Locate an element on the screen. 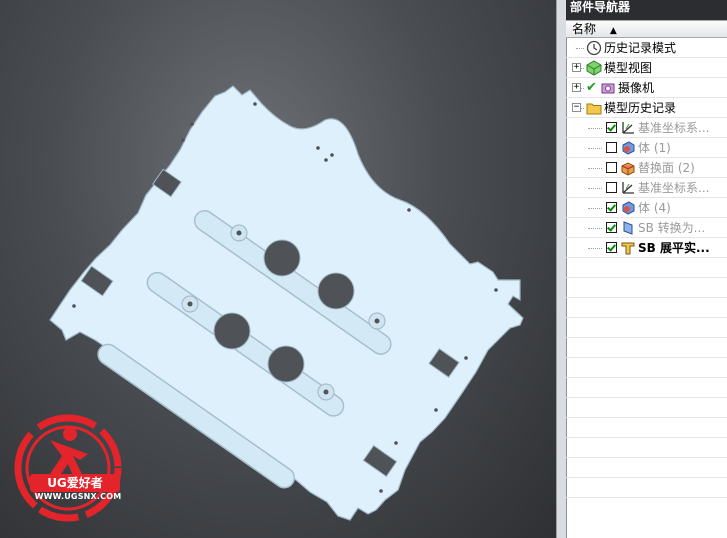 The width and height of the screenshot is (727, 538). tree-node-label: 模型历史记录 is located at coordinates (640, 108).